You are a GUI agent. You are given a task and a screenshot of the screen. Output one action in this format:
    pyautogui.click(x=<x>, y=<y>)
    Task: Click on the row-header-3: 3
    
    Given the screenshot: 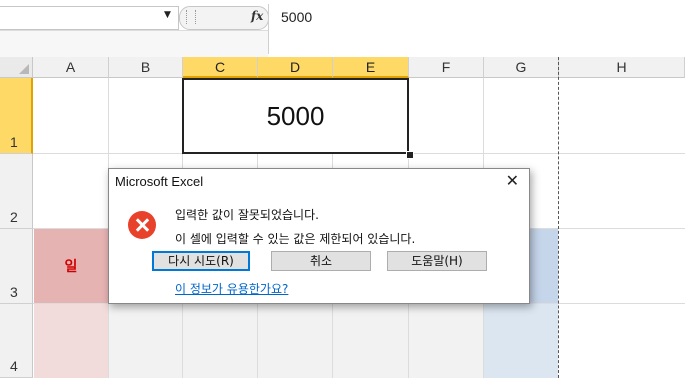 What is the action you would take?
    pyautogui.click(x=16, y=266)
    